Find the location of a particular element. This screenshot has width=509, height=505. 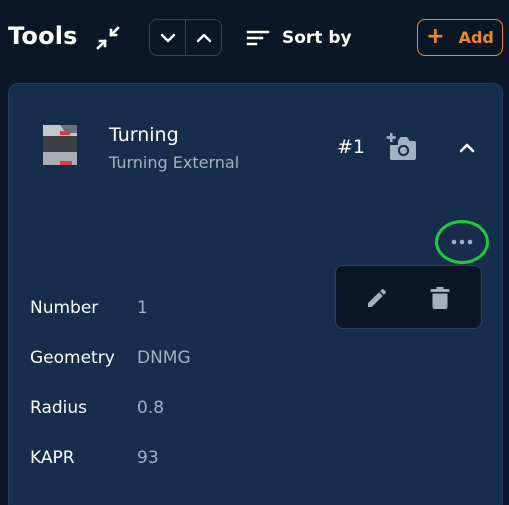

trash-icon is located at coordinates (440, 298).